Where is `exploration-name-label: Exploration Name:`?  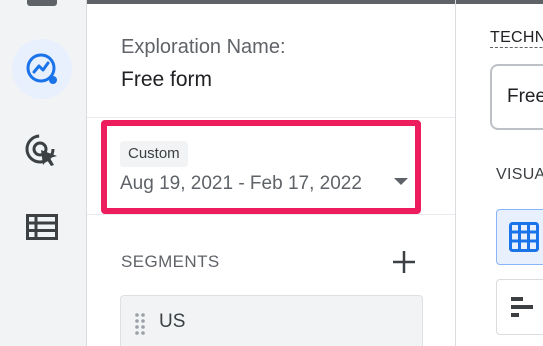 exploration-name-label: Exploration Name: is located at coordinates (203, 47).